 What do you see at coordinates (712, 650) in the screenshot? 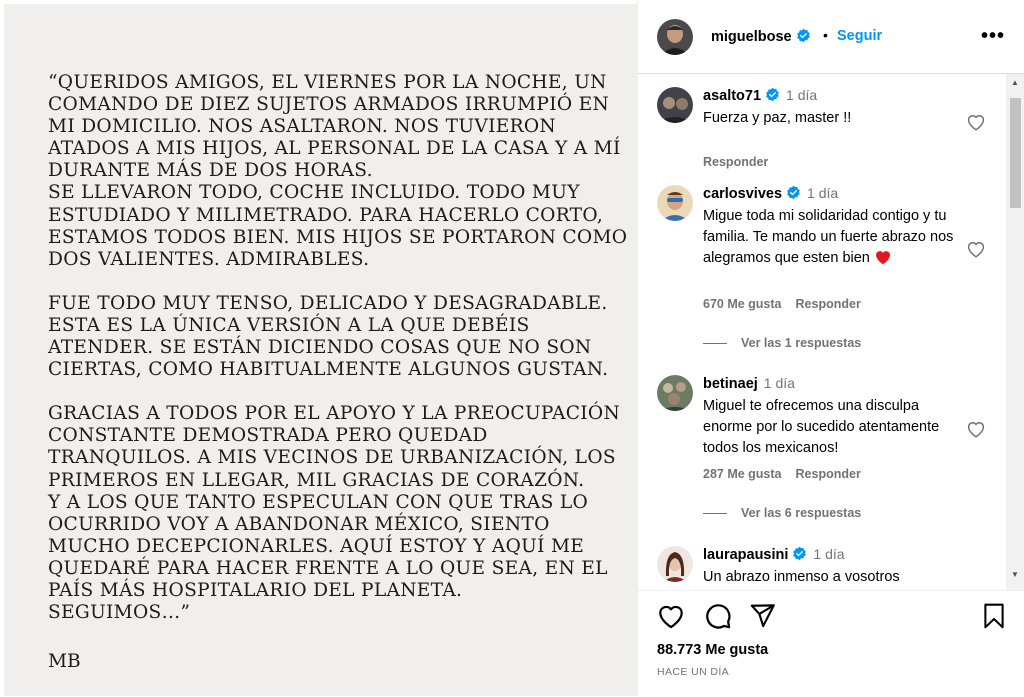
I see `post-likes-count: 88.773 Me gusta` at bounding box center [712, 650].